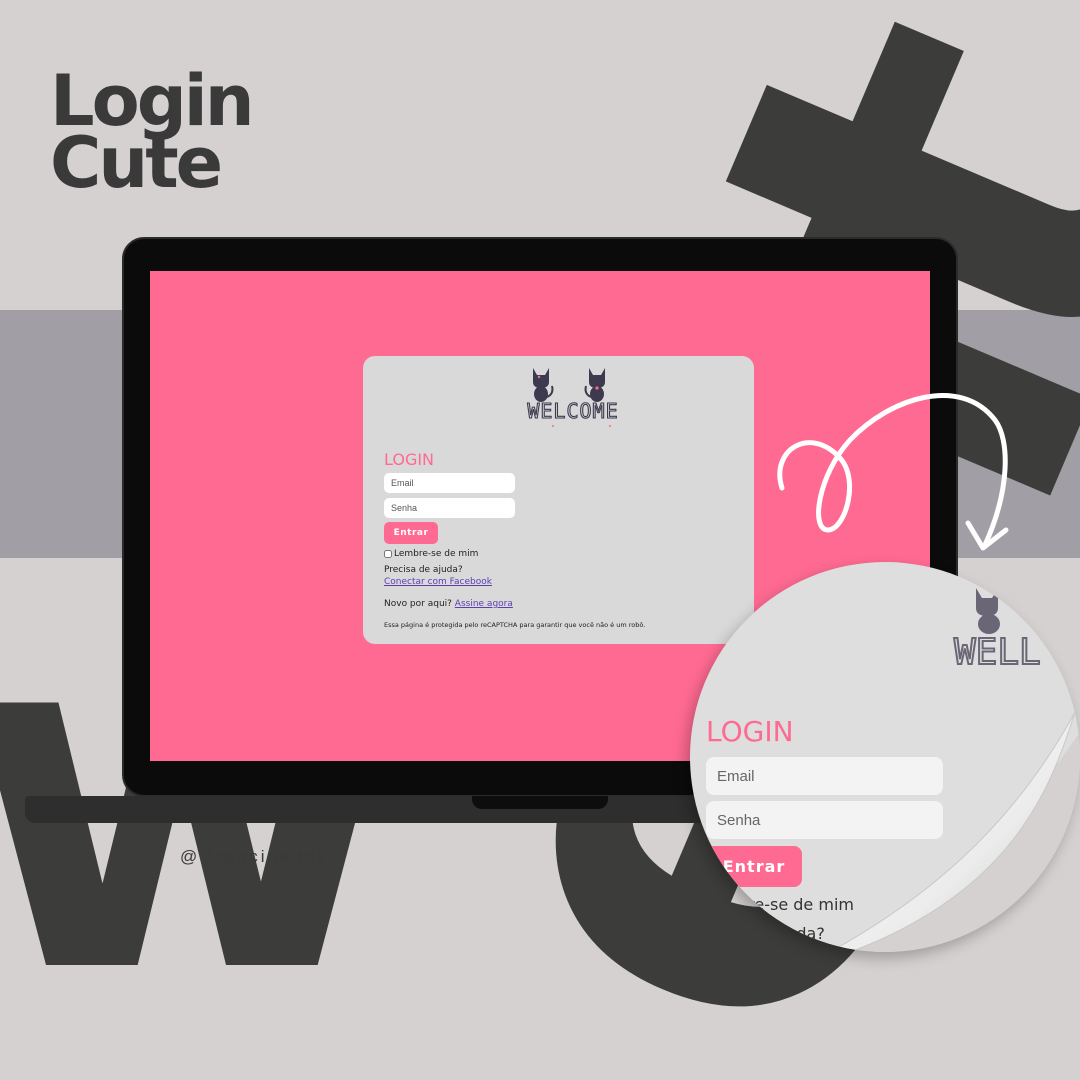  I want to click on welcome-logo-text: WELCOME, so click(572, 411).